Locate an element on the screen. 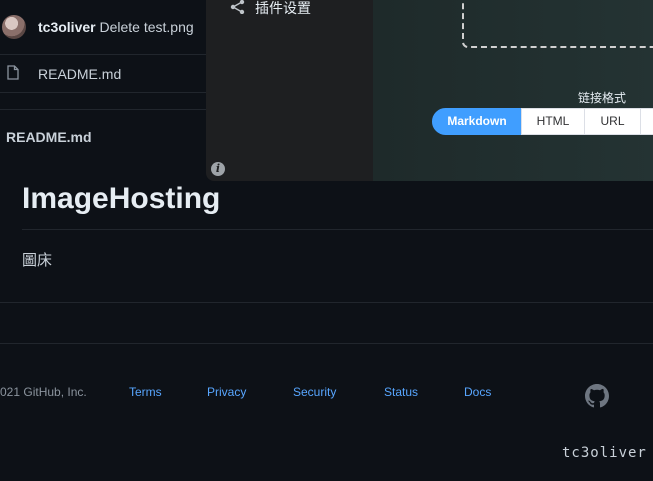 The image size is (653, 481). divider is located at coordinates (326, 302).